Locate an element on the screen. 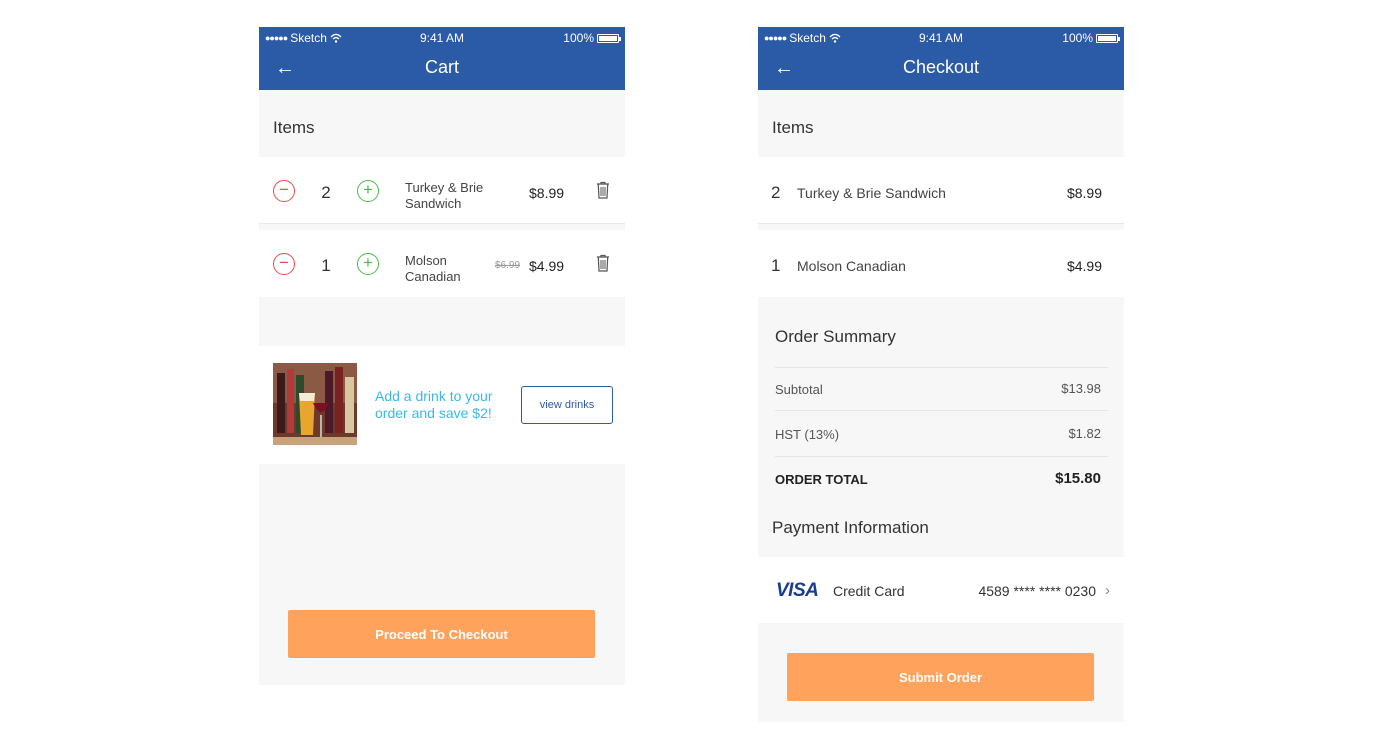 The width and height of the screenshot is (1383, 747). chevron-right-icon: › is located at coordinates (1107, 590).